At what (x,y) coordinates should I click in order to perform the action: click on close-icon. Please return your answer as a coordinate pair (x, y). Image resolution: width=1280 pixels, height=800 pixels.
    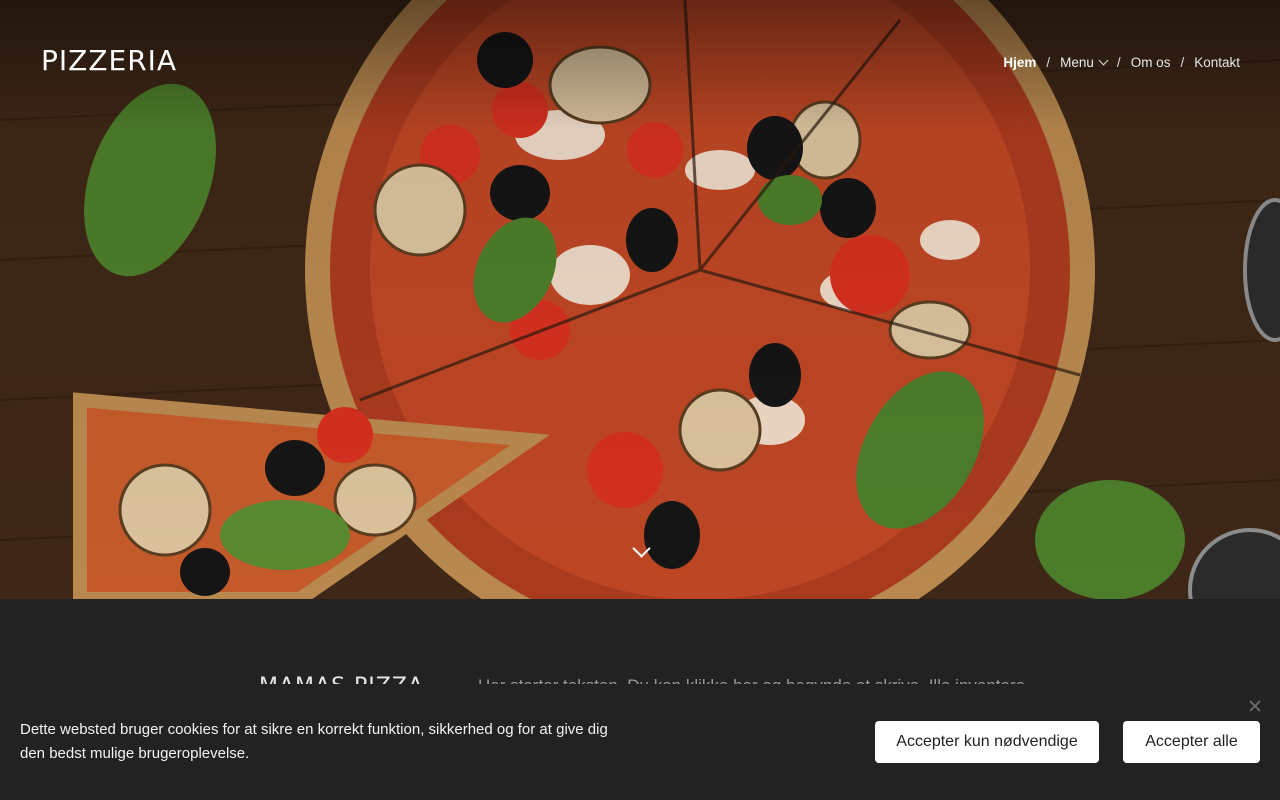
    Looking at the image, I should click on (1255, 706).